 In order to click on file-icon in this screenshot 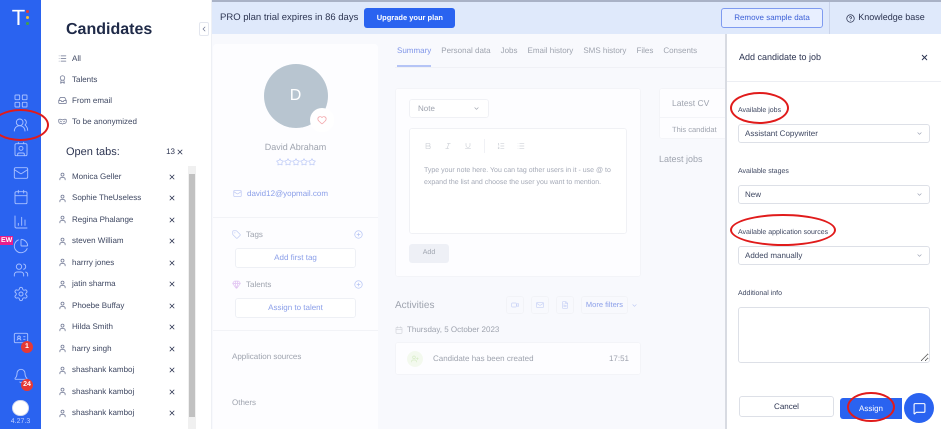, I will do `click(564, 305)`.